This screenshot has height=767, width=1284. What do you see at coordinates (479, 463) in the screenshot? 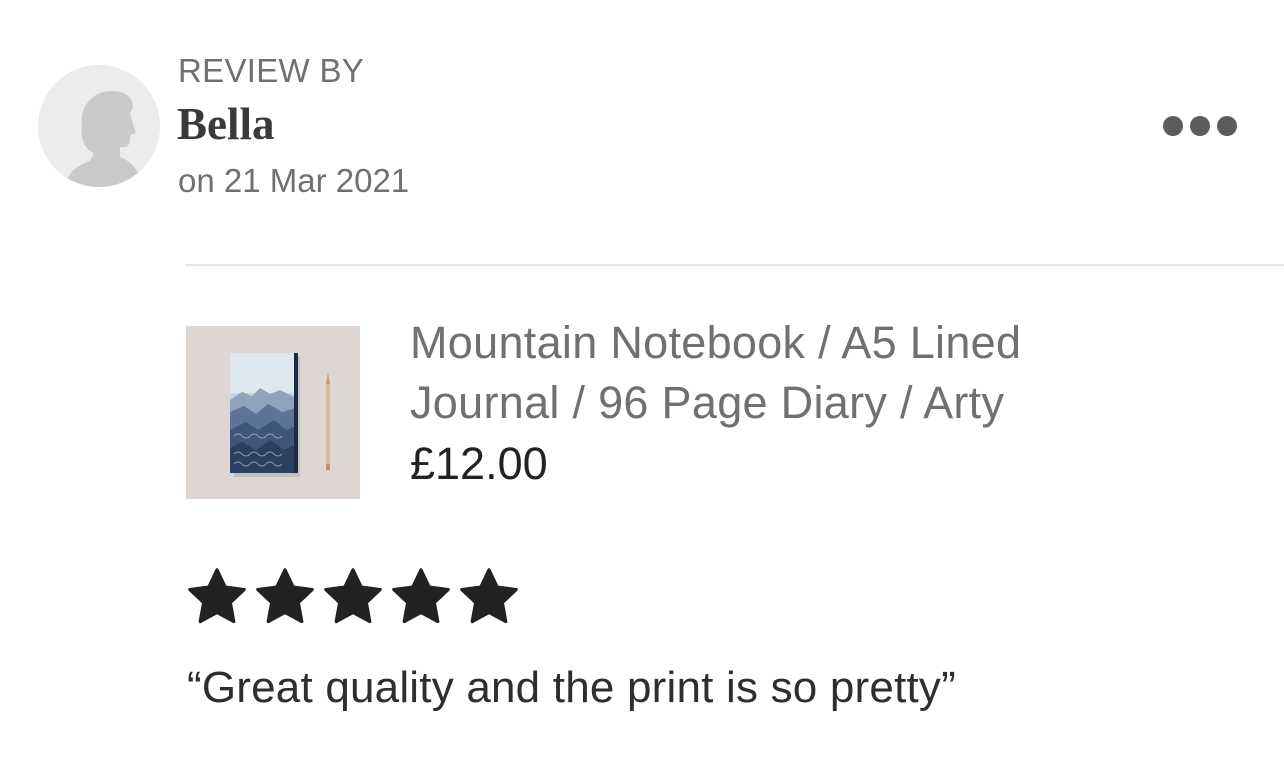
I see `product-price: £12.00` at bounding box center [479, 463].